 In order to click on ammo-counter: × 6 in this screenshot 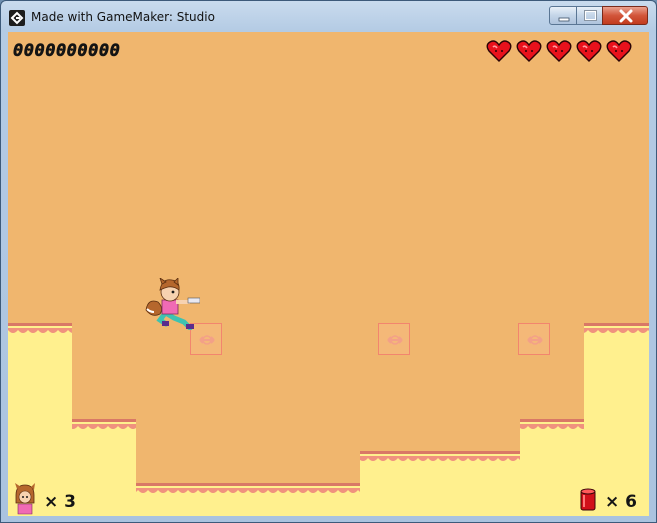, I will do `click(621, 502)`.